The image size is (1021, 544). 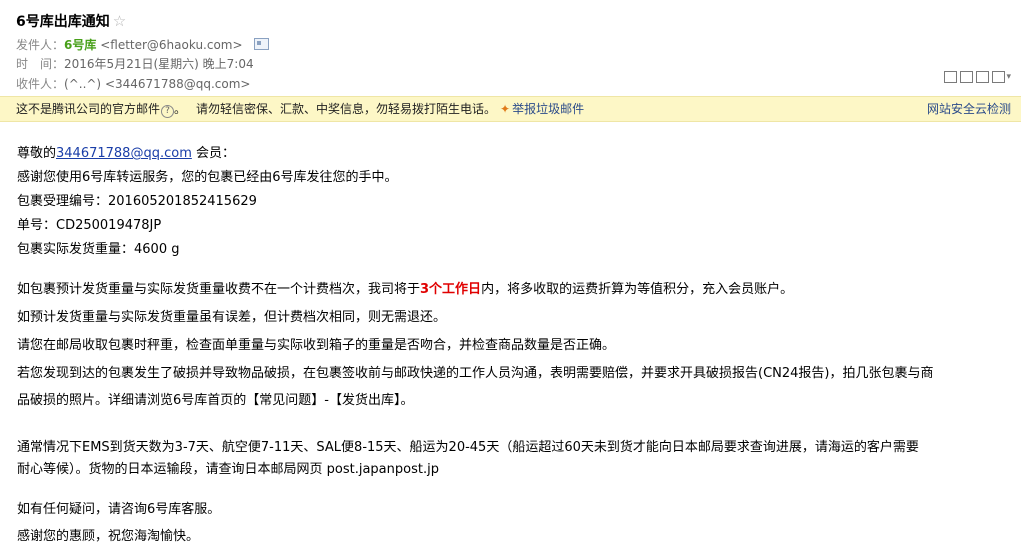 I want to click on p1-pre: 如包裹预计发货重量与实际发货重量收费不在一个计费档次，我司将于, so click(x=219, y=289).